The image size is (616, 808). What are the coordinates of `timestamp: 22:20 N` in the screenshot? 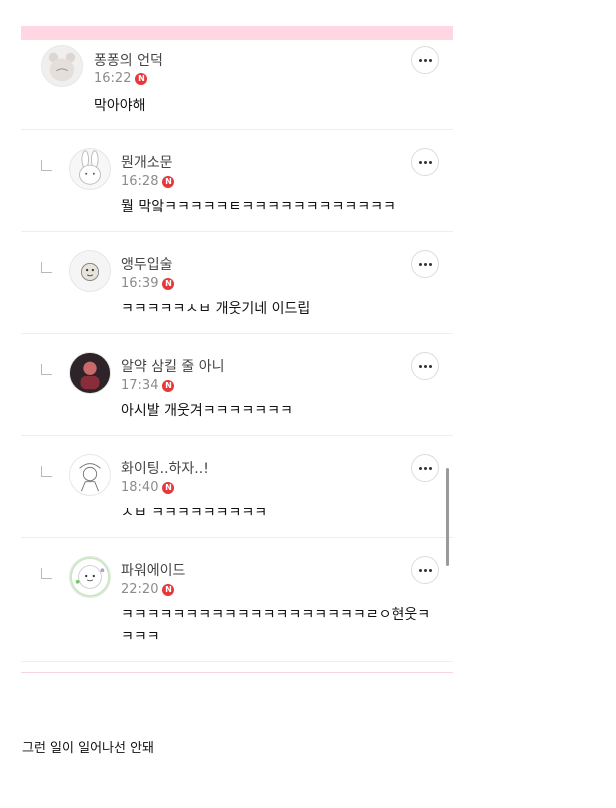 It's located at (148, 589).